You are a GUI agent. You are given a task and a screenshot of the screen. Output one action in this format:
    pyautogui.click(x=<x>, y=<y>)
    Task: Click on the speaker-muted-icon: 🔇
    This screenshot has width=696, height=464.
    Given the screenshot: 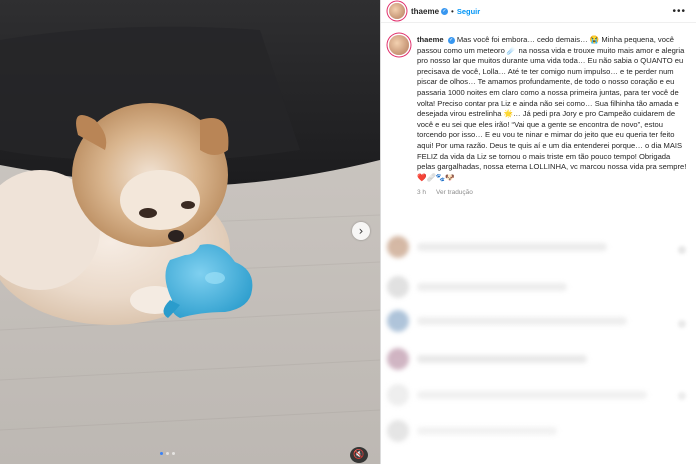 What is the action you would take?
    pyautogui.click(x=359, y=455)
    